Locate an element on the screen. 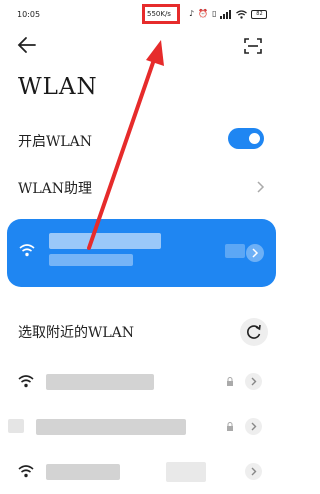  notification-icon: ♪ is located at coordinates (192, 13).